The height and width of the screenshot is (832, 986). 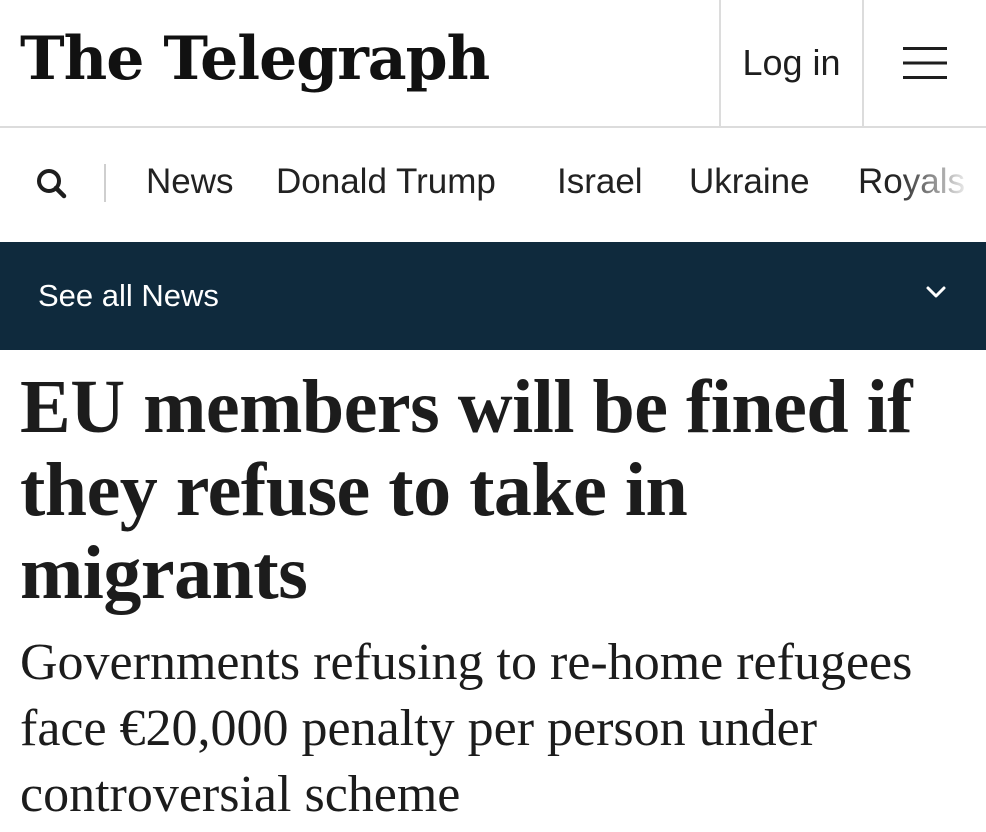 What do you see at coordinates (790, 63) in the screenshot?
I see `login-button: Log in` at bounding box center [790, 63].